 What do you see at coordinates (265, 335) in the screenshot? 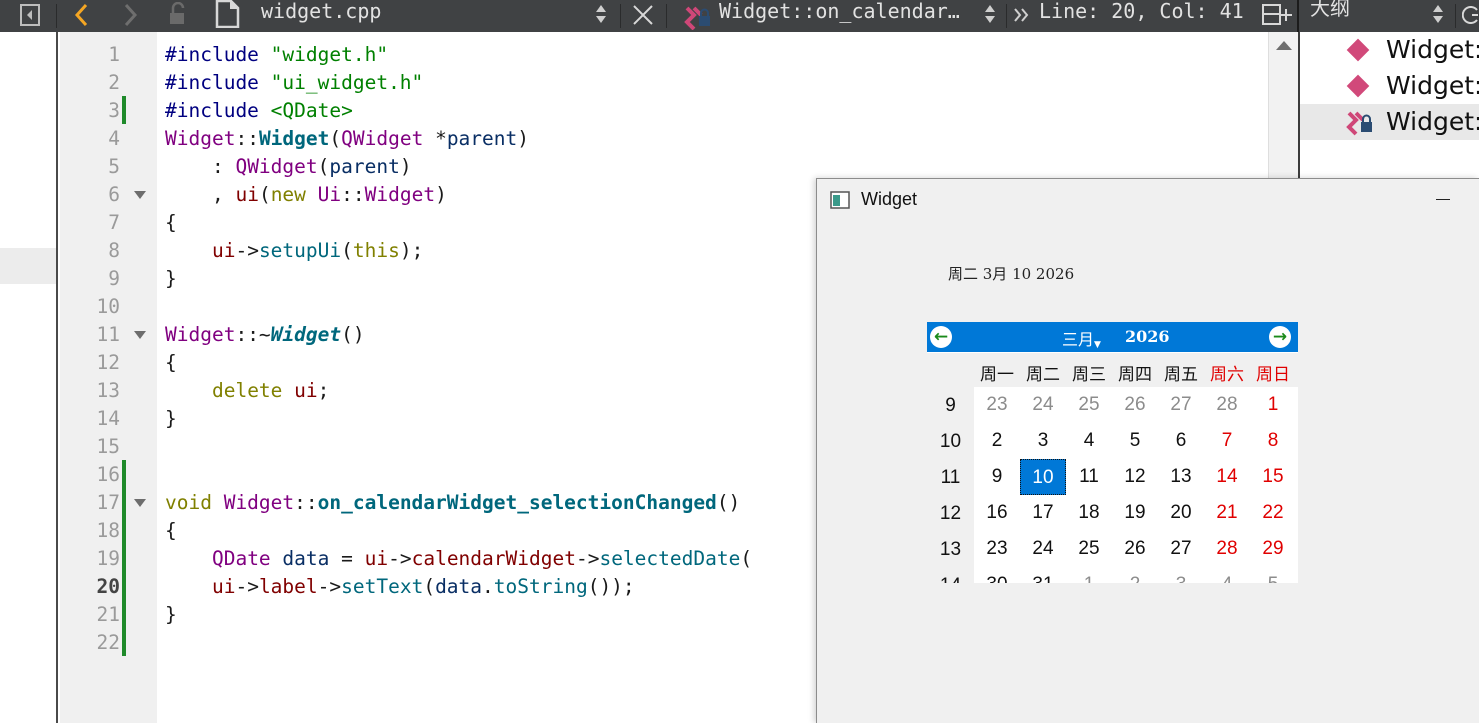
I see `code-line: Widget::~Widget()` at bounding box center [265, 335].